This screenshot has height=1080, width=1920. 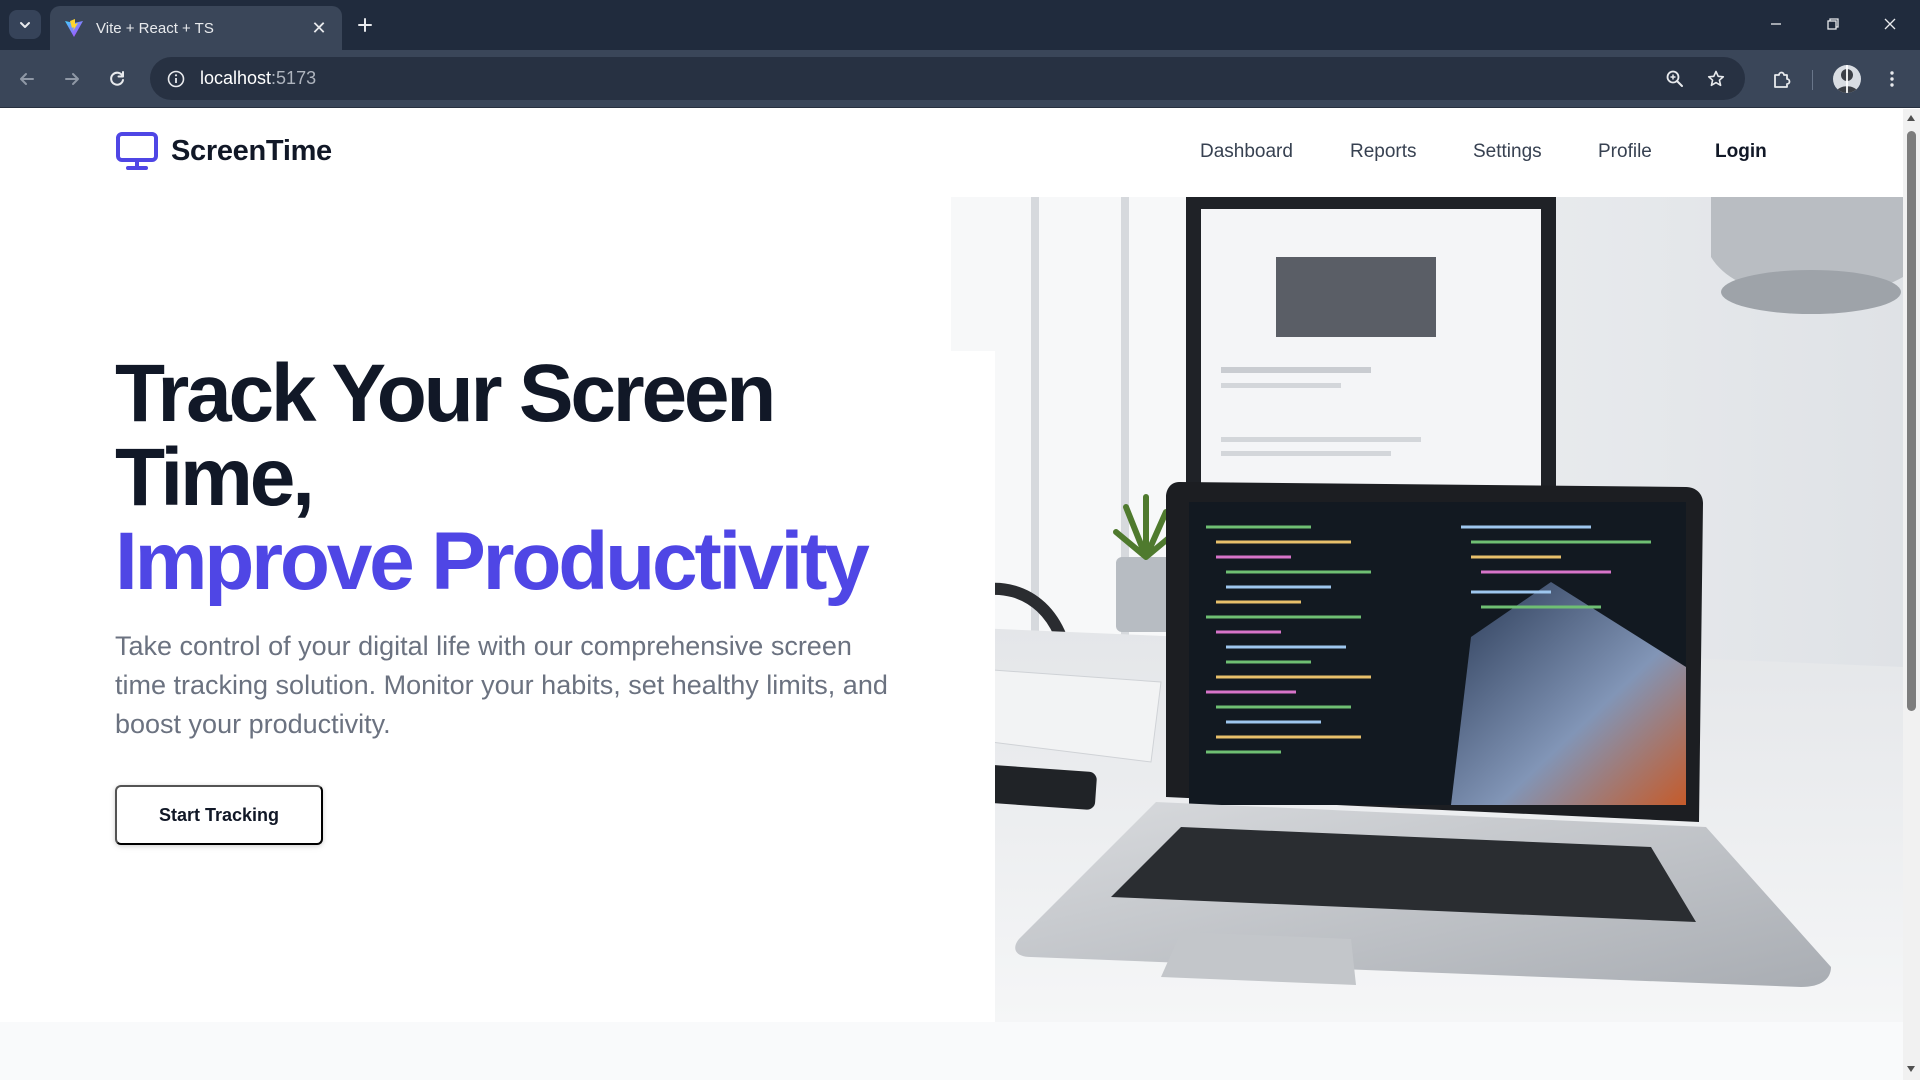 I want to click on page-scrollbar, so click(x=1911, y=594).